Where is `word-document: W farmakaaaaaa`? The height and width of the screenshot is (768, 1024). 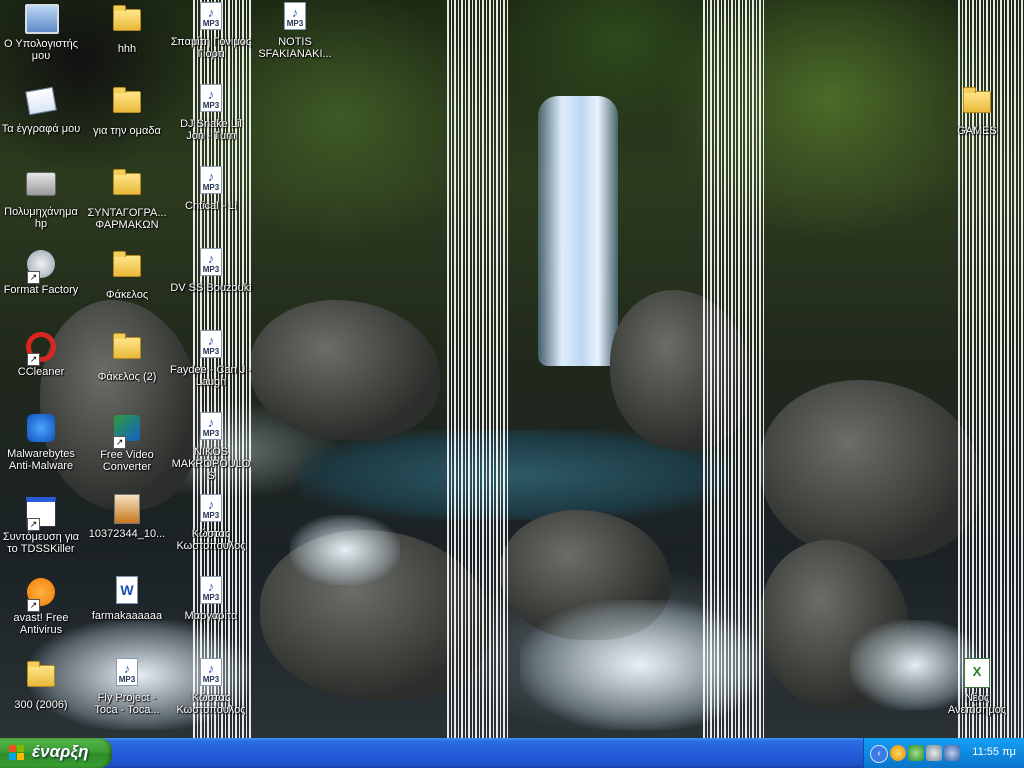 word-document: W farmakaaaaaa is located at coordinates (127, 599).